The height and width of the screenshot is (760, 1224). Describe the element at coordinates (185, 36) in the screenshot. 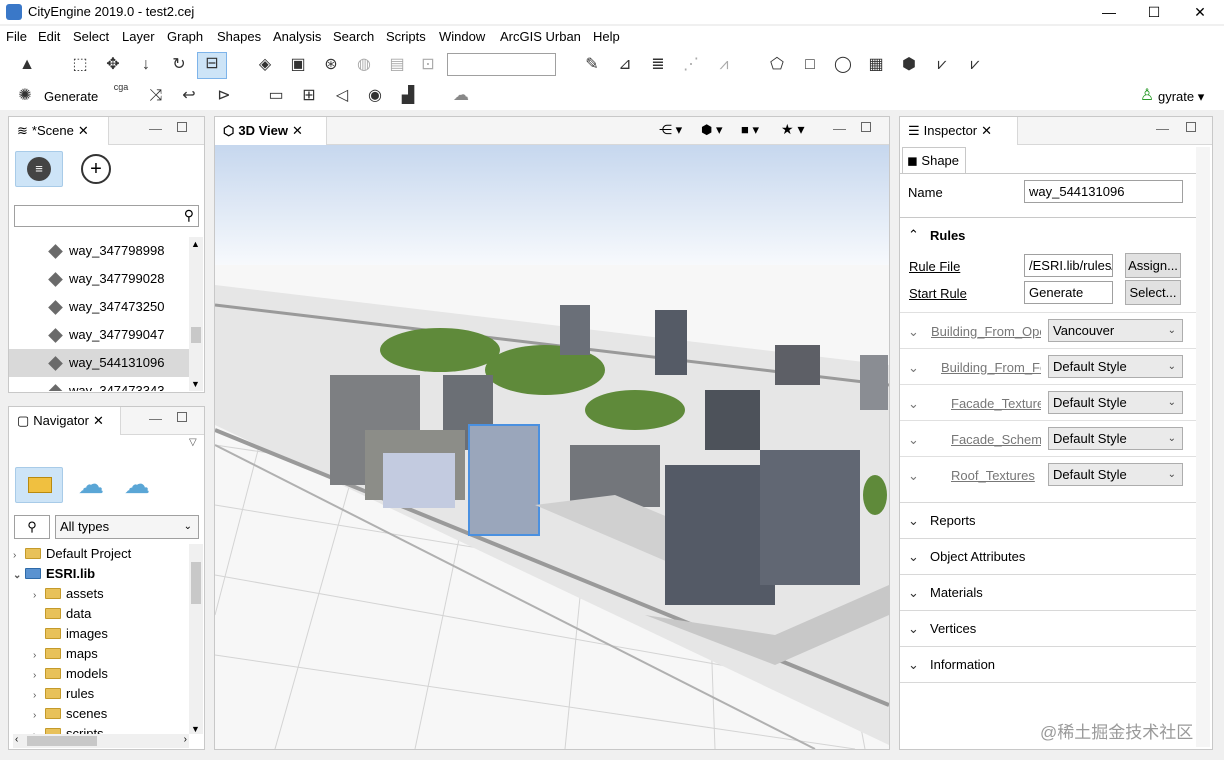

I see `menu-graph: Graph` at that location.